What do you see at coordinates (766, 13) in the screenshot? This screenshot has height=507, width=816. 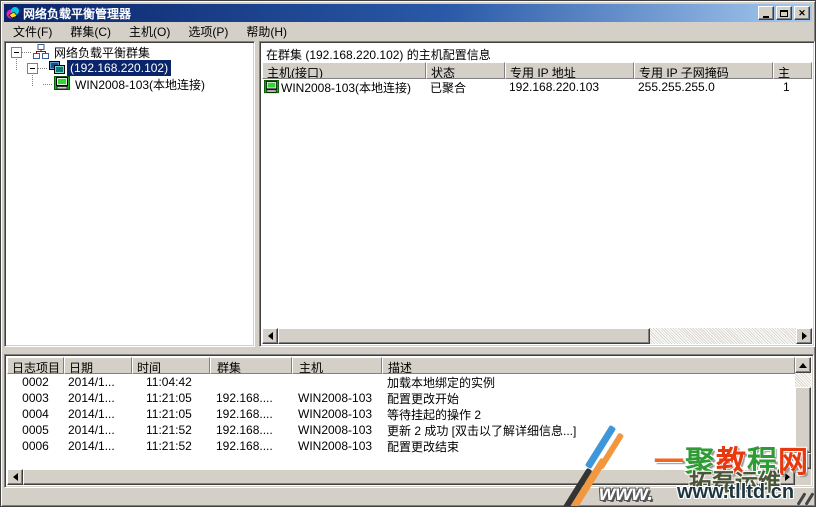 I see `minimize-button` at bounding box center [766, 13].